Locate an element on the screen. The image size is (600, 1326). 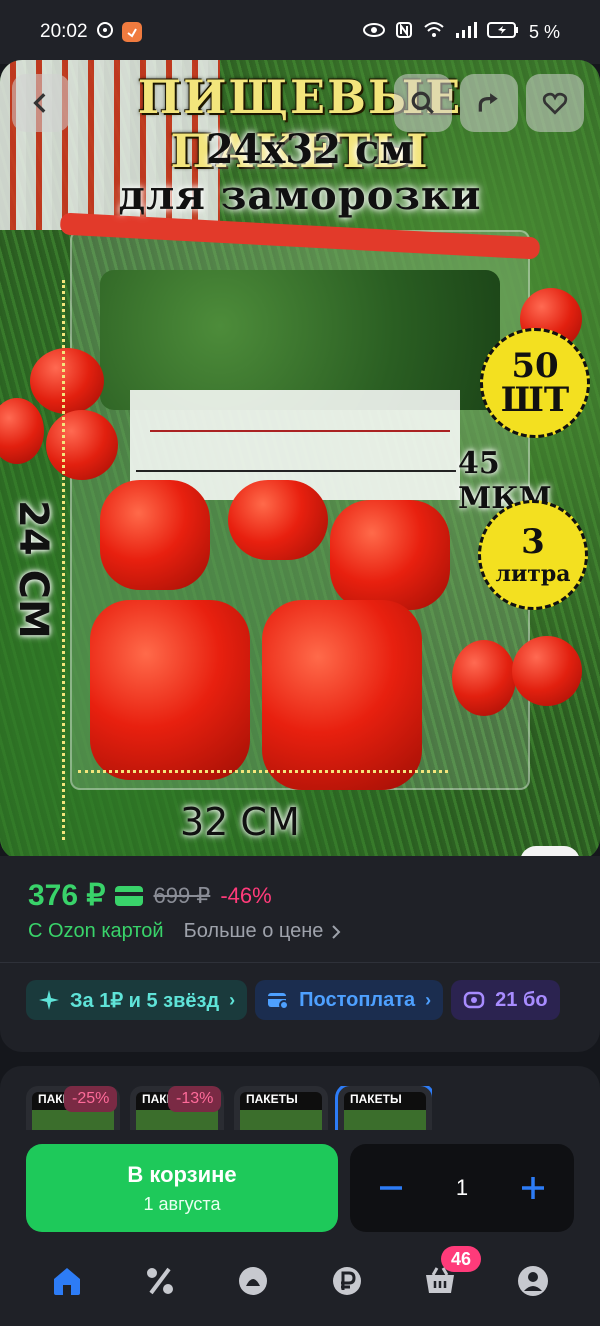
back-icon is located at coordinates (39, 103).